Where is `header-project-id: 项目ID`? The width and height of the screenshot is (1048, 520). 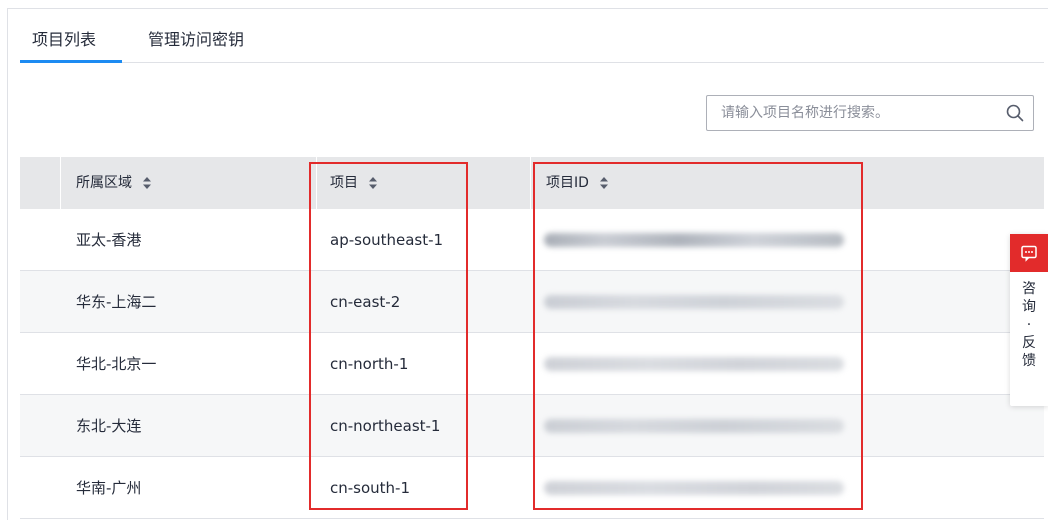
header-project-id: 项目ID is located at coordinates (577, 183).